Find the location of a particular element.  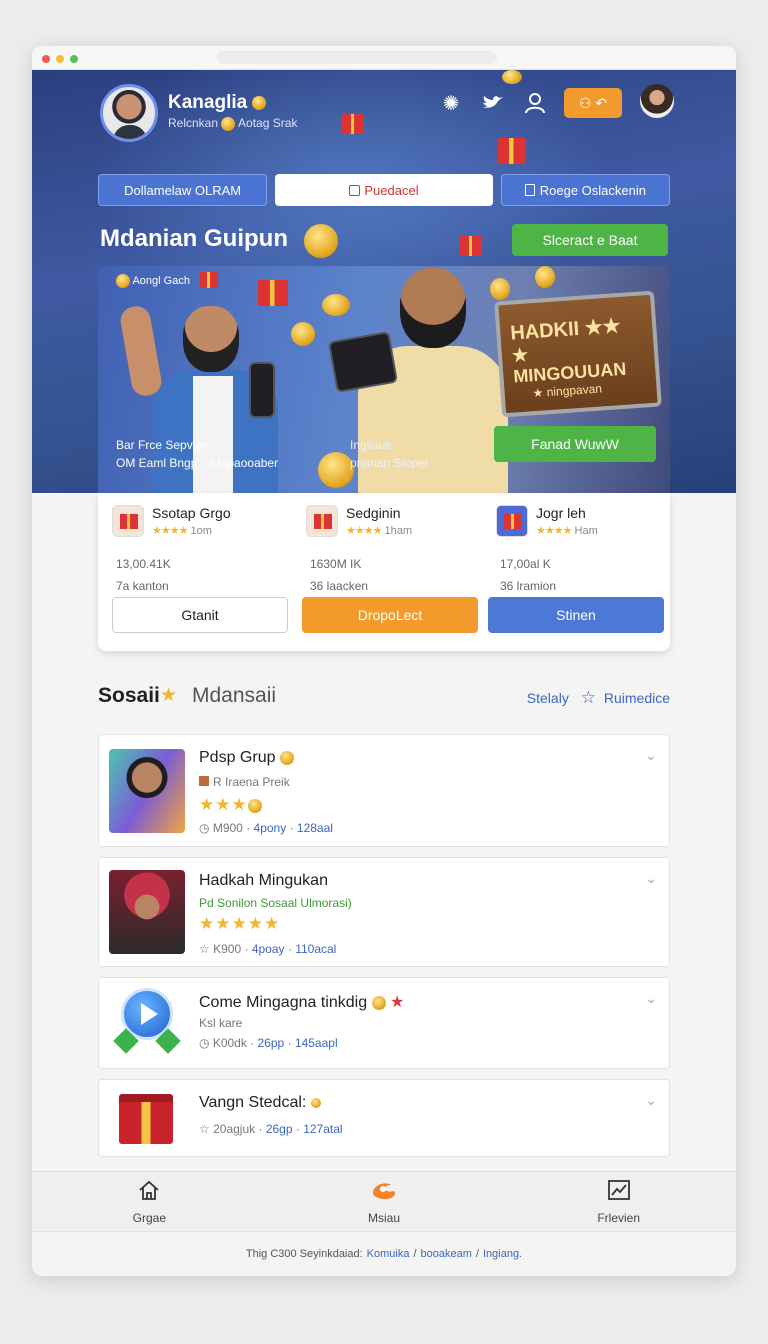

stat-name: Ssotap Grgo is located at coordinates (191, 513).